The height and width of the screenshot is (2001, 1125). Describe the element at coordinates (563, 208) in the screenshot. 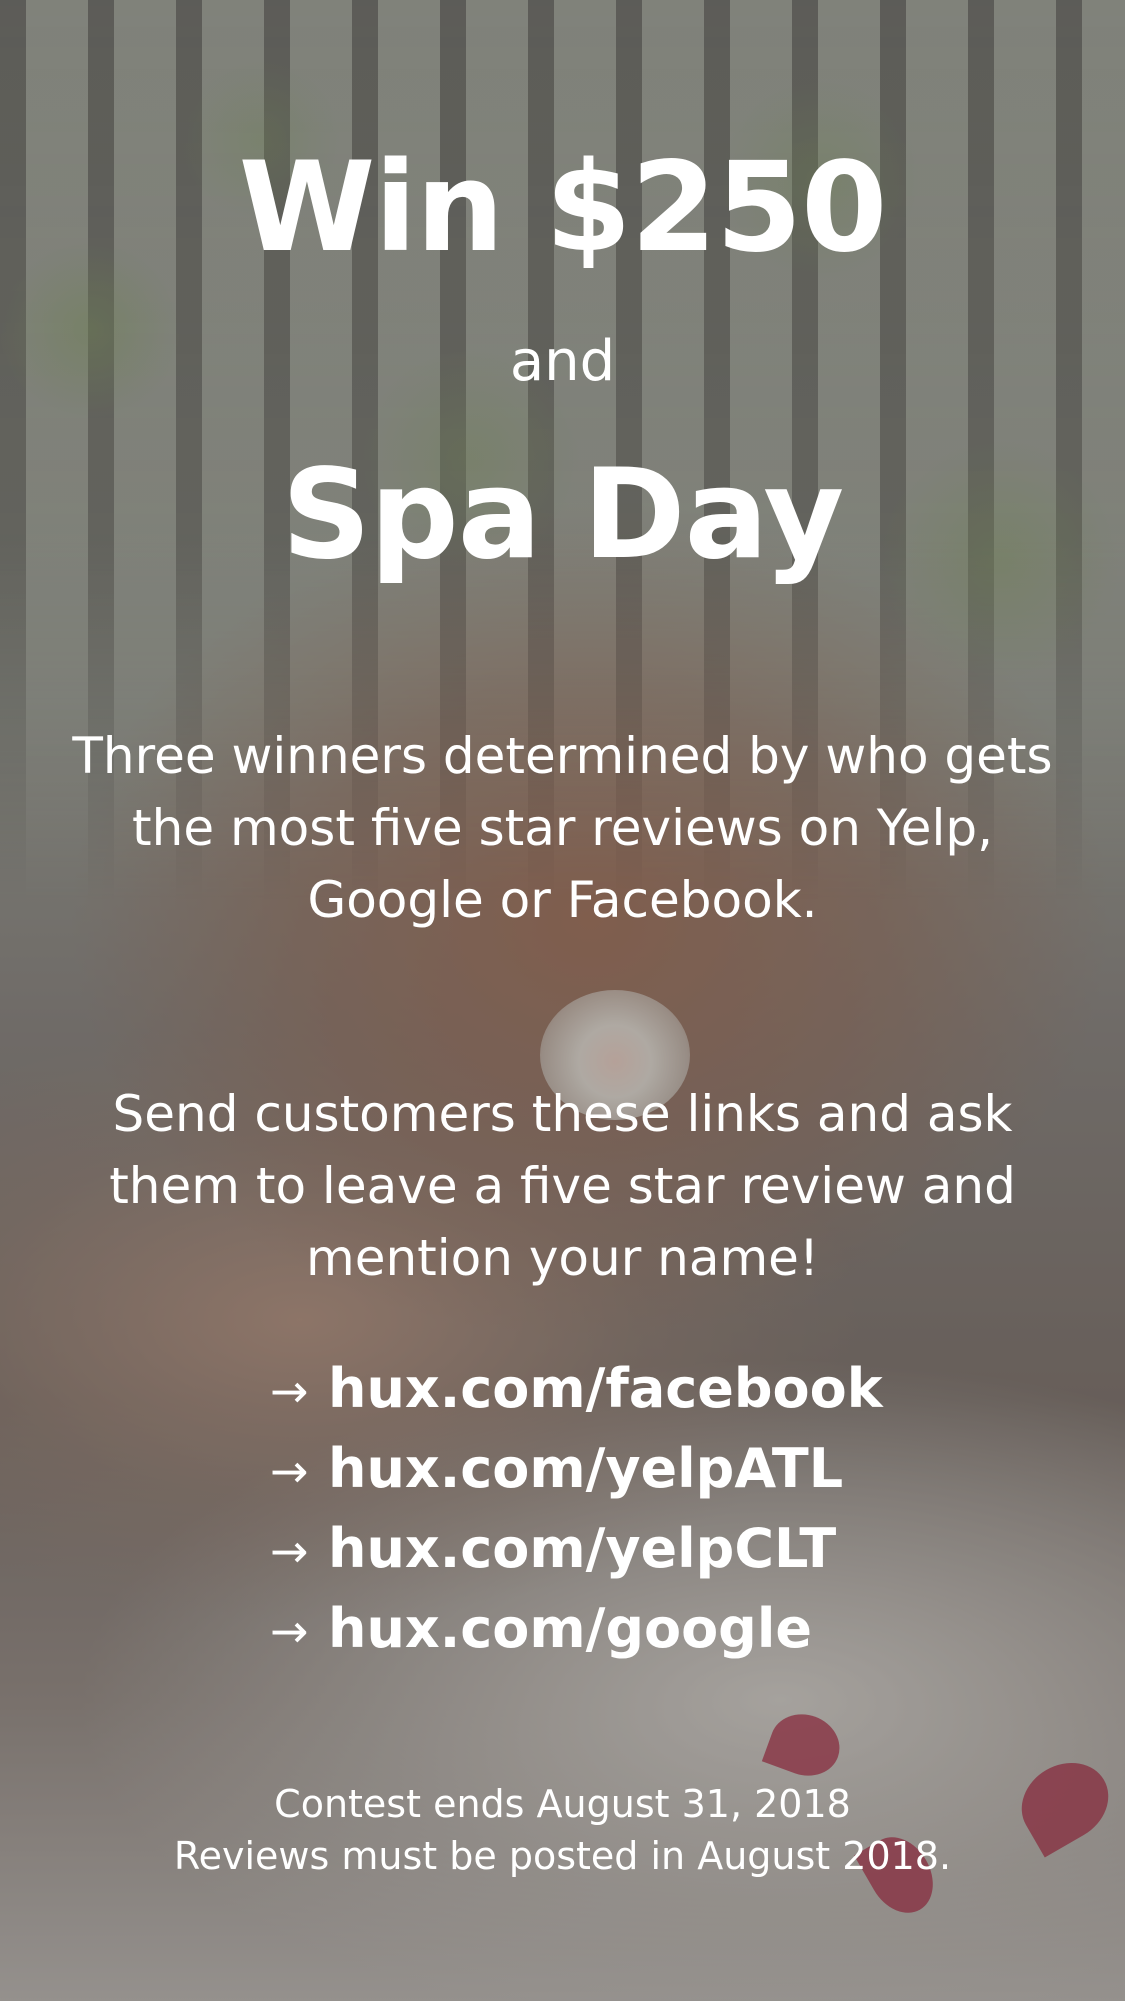

I see `prize-headline: Win $250` at that location.